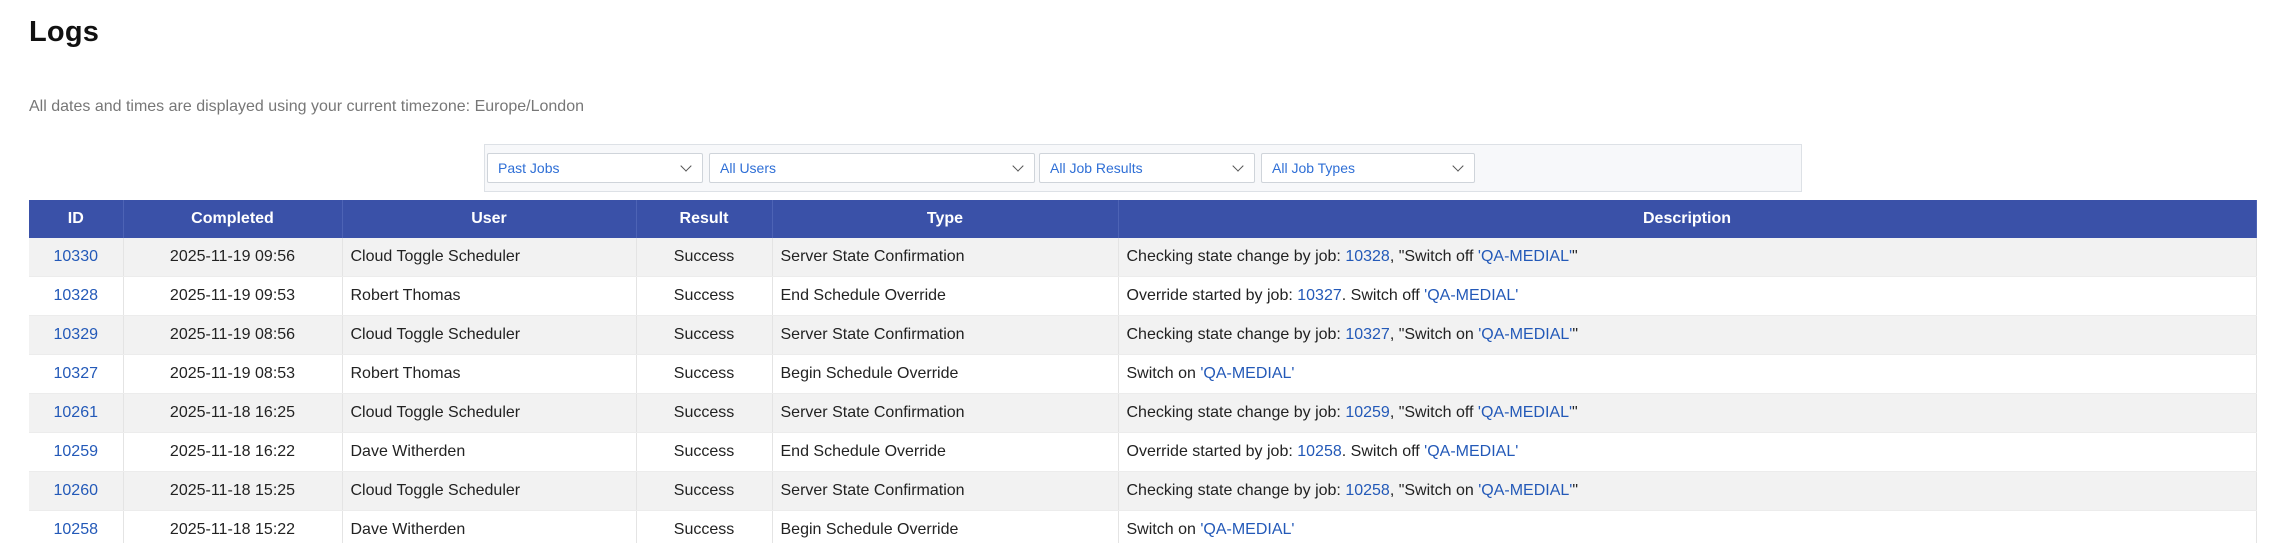 Image resolution: width=2290 pixels, height=543 pixels. I want to click on description-cell: Switch on 'QA-MEDIAL', so click(1687, 526).